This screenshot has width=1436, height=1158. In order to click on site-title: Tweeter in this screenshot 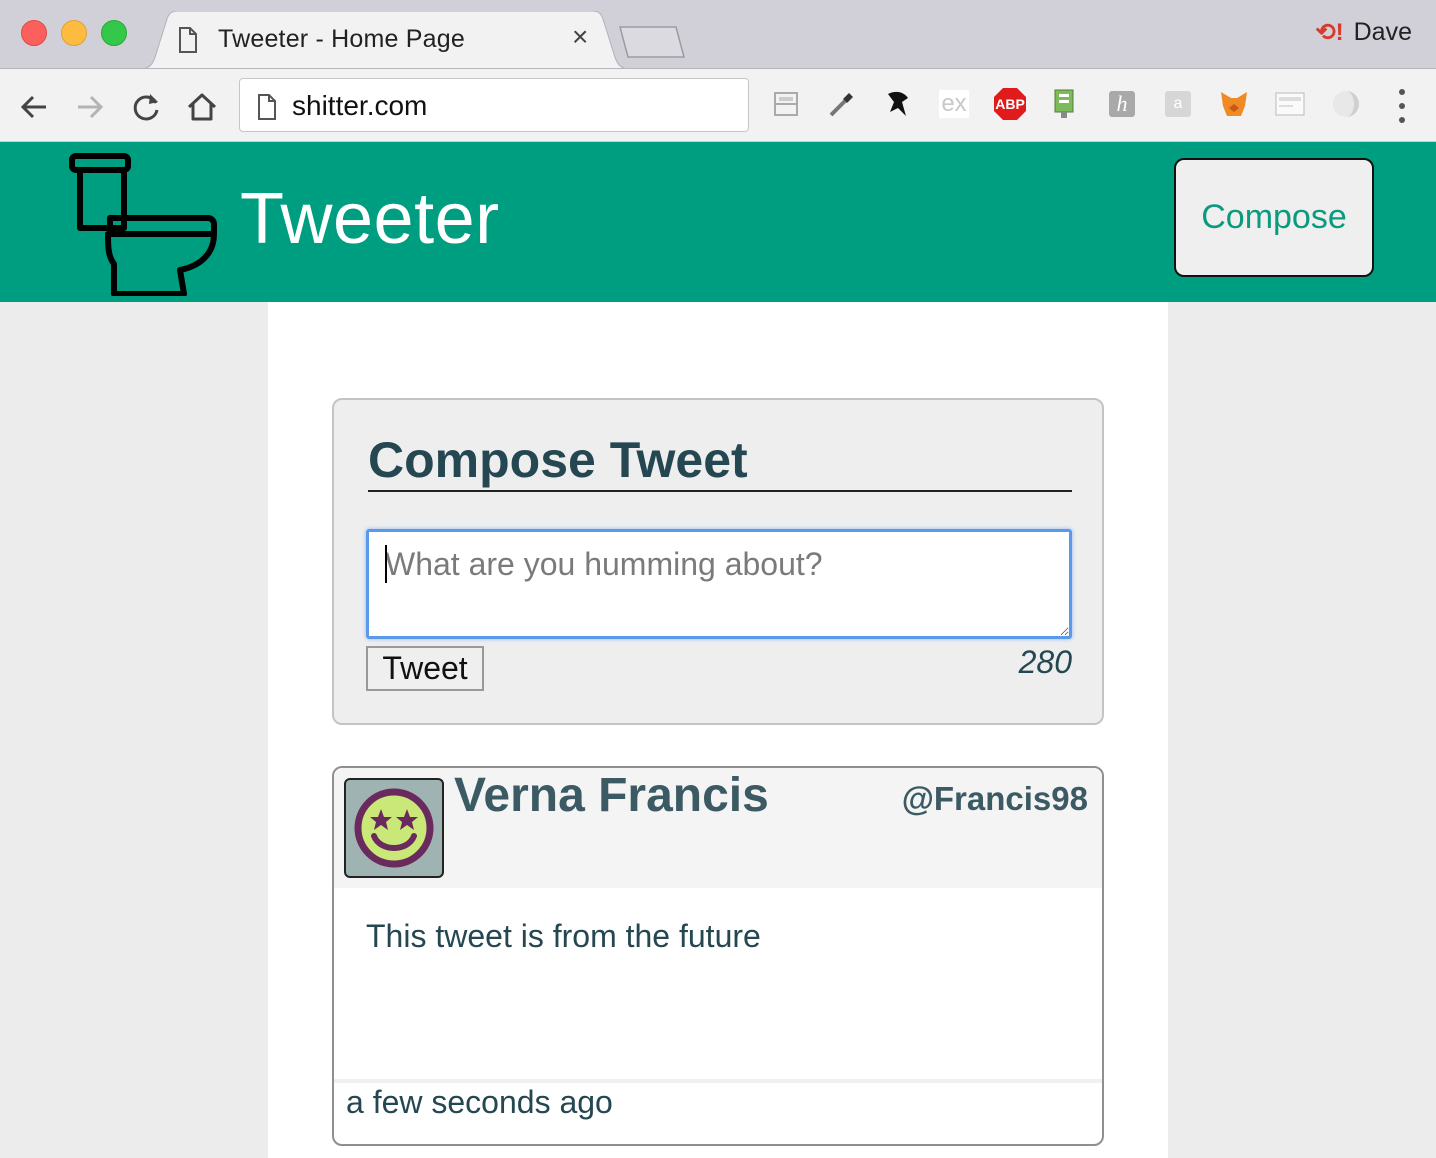, I will do `click(370, 219)`.